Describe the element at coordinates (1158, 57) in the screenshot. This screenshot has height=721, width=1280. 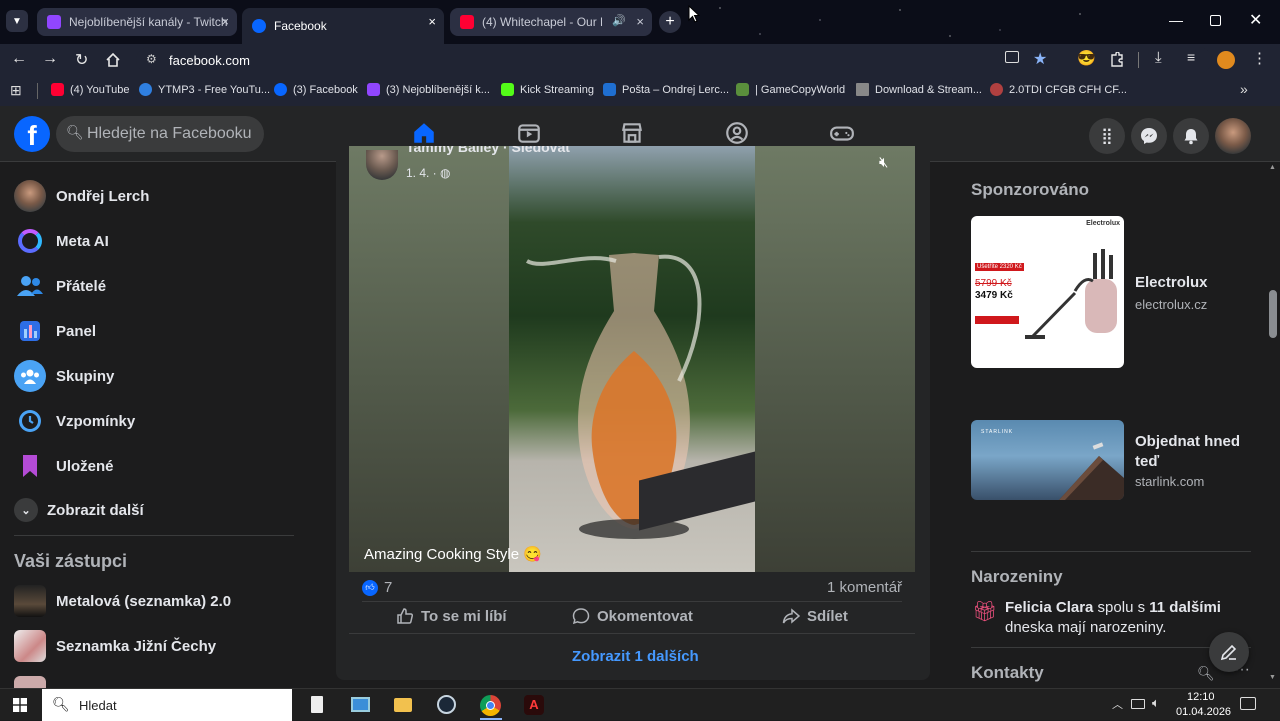
I see `download-icon: ⤓` at that location.